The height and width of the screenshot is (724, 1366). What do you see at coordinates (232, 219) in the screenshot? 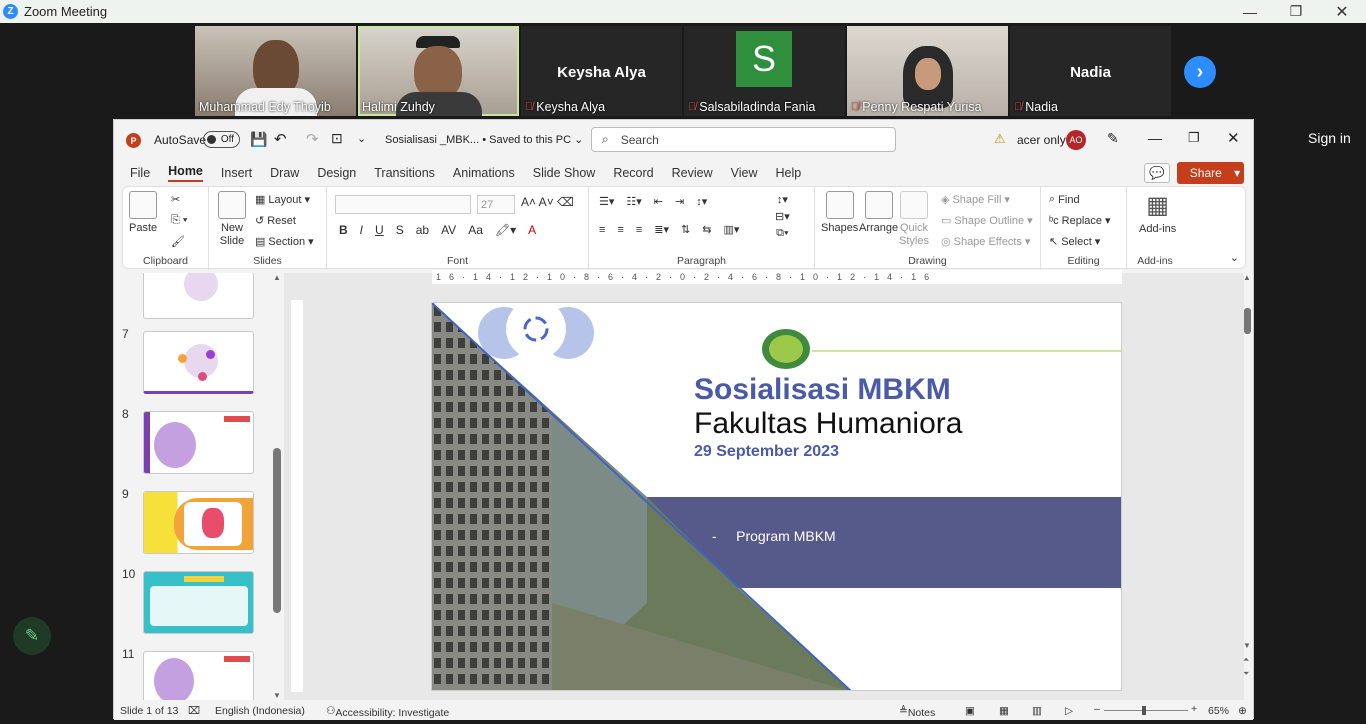
I see `new-slide-button: New Slide` at bounding box center [232, 219].